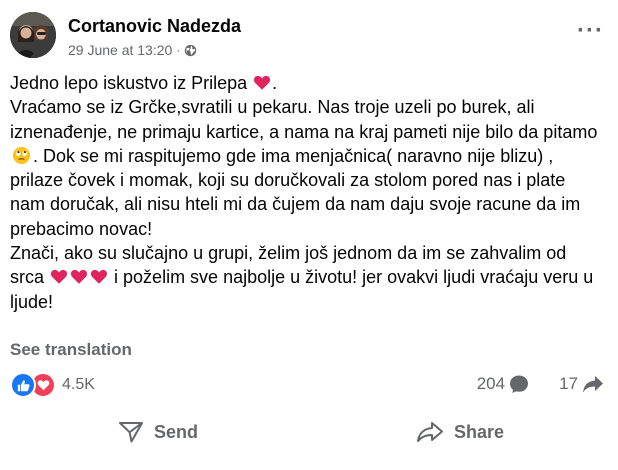 The width and height of the screenshot is (618, 470). Describe the element at coordinates (176, 431) in the screenshot. I see `send-label: Send` at that location.